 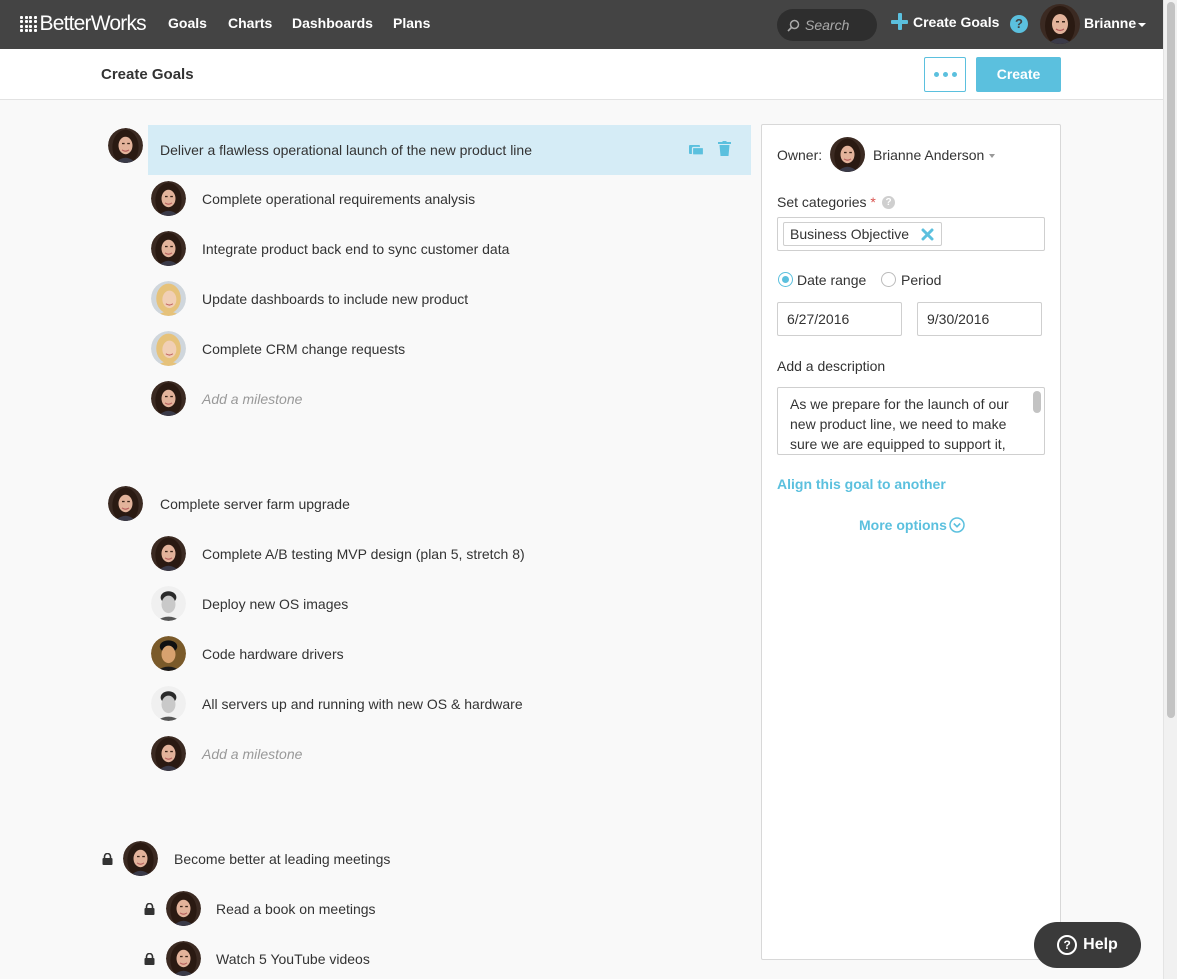 I want to click on milestone-title: Code hardware drivers, so click(x=273, y=654).